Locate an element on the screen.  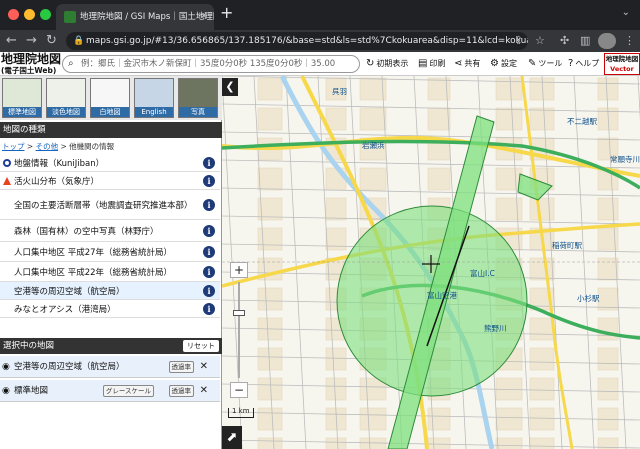
vector-brand-badge: 地理院地図 Vector is located at coordinates (622, 64).